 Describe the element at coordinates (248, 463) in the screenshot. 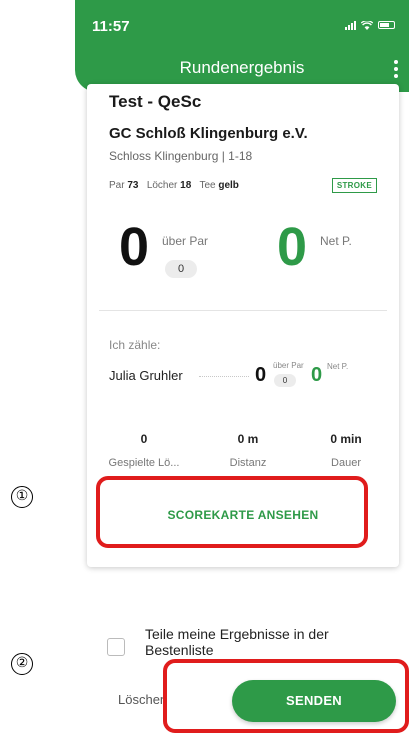

I see `stat-label: Distanz` at that location.